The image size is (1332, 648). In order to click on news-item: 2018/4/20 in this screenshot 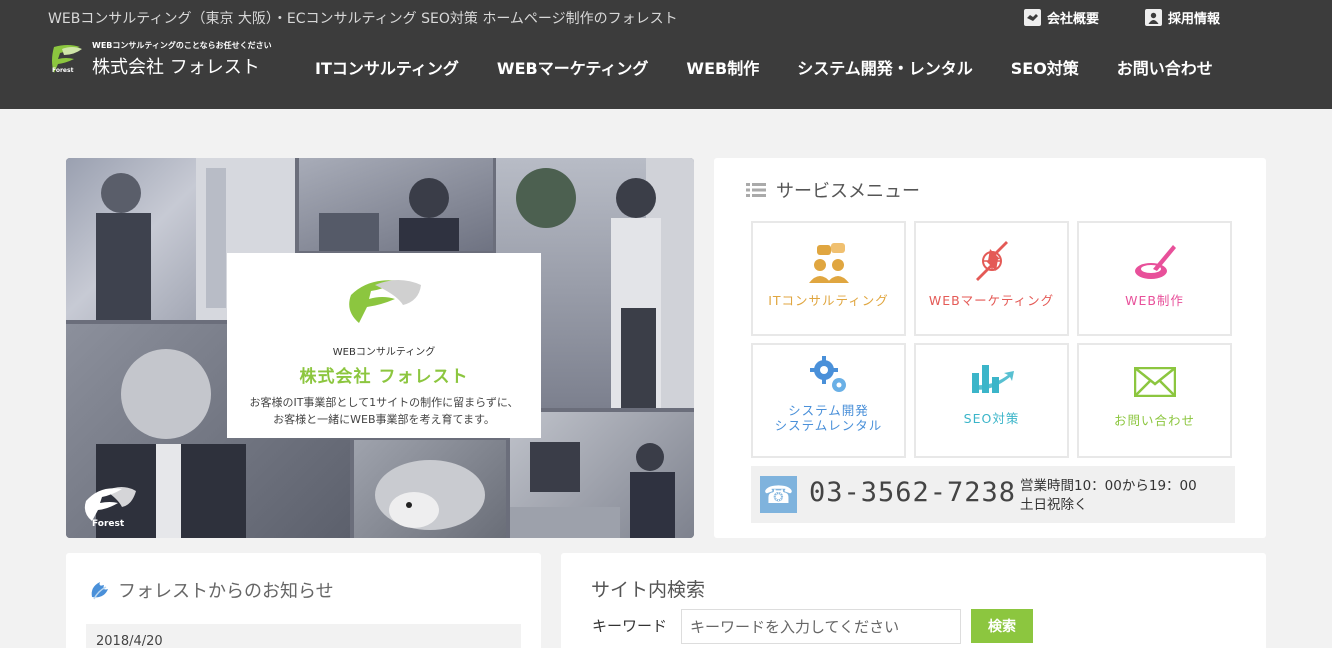, I will do `click(303, 636)`.